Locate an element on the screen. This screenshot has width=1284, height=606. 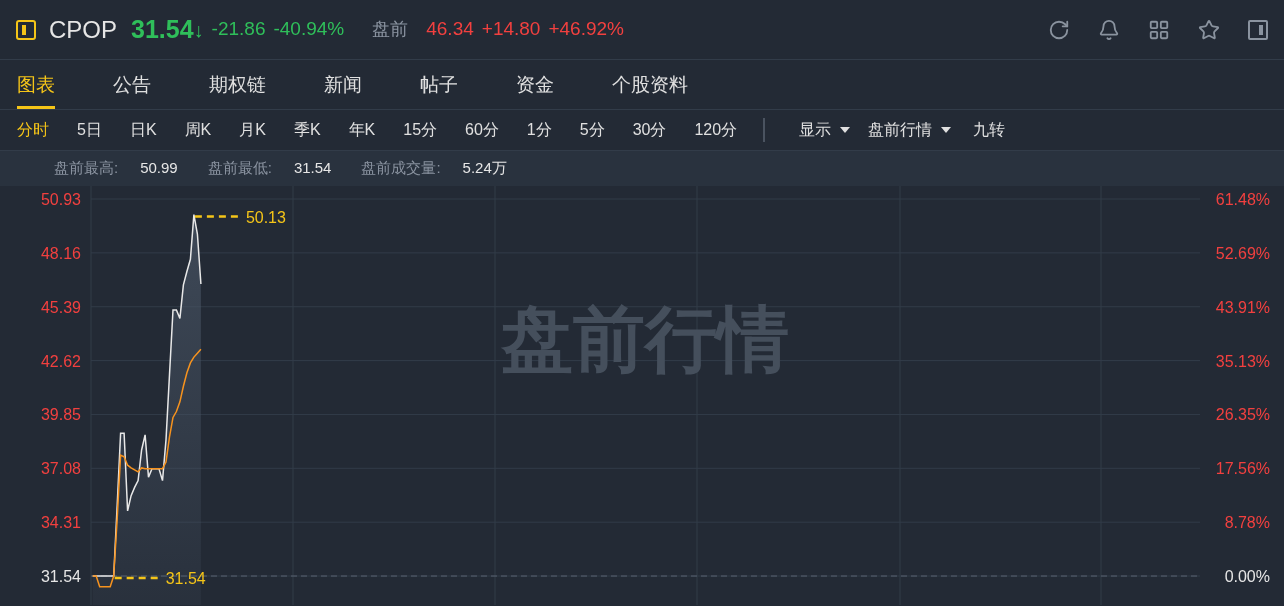
session-price: 46.34 is located at coordinates (450, 29).